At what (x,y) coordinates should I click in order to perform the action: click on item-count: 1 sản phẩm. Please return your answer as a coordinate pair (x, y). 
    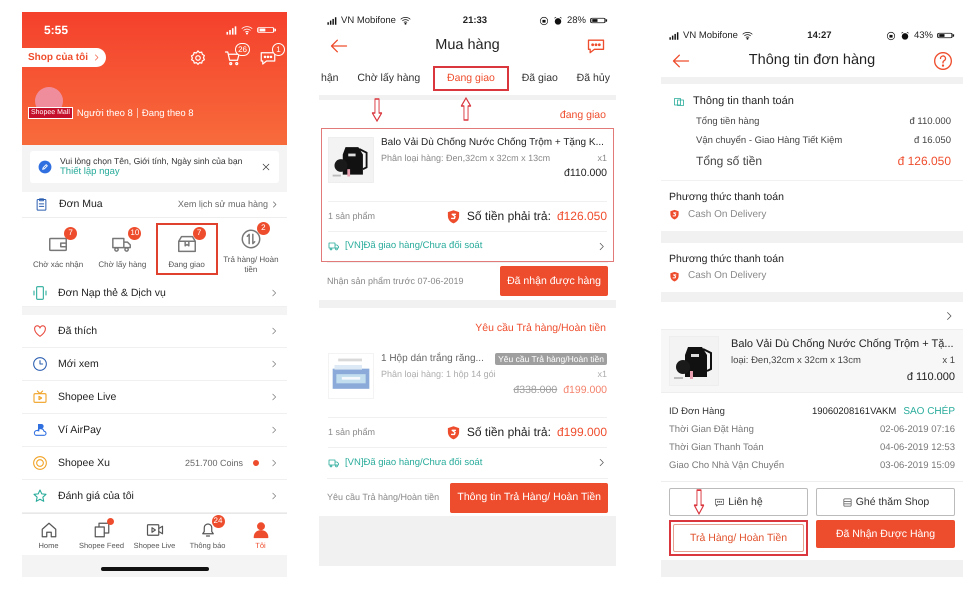
    Looking at the image, I should click on (352, 216).